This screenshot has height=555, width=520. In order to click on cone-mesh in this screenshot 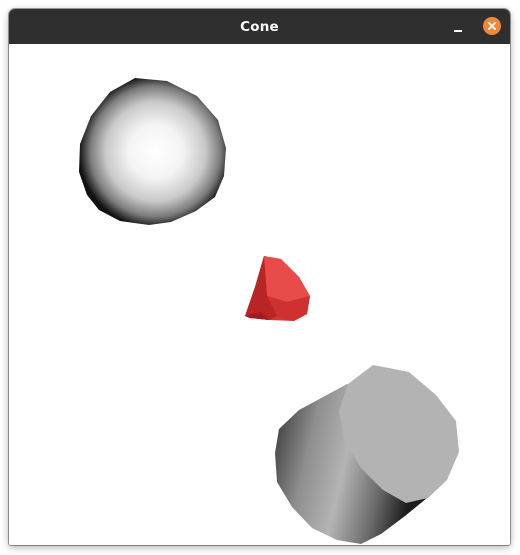, I will do `click(277, 288)`.